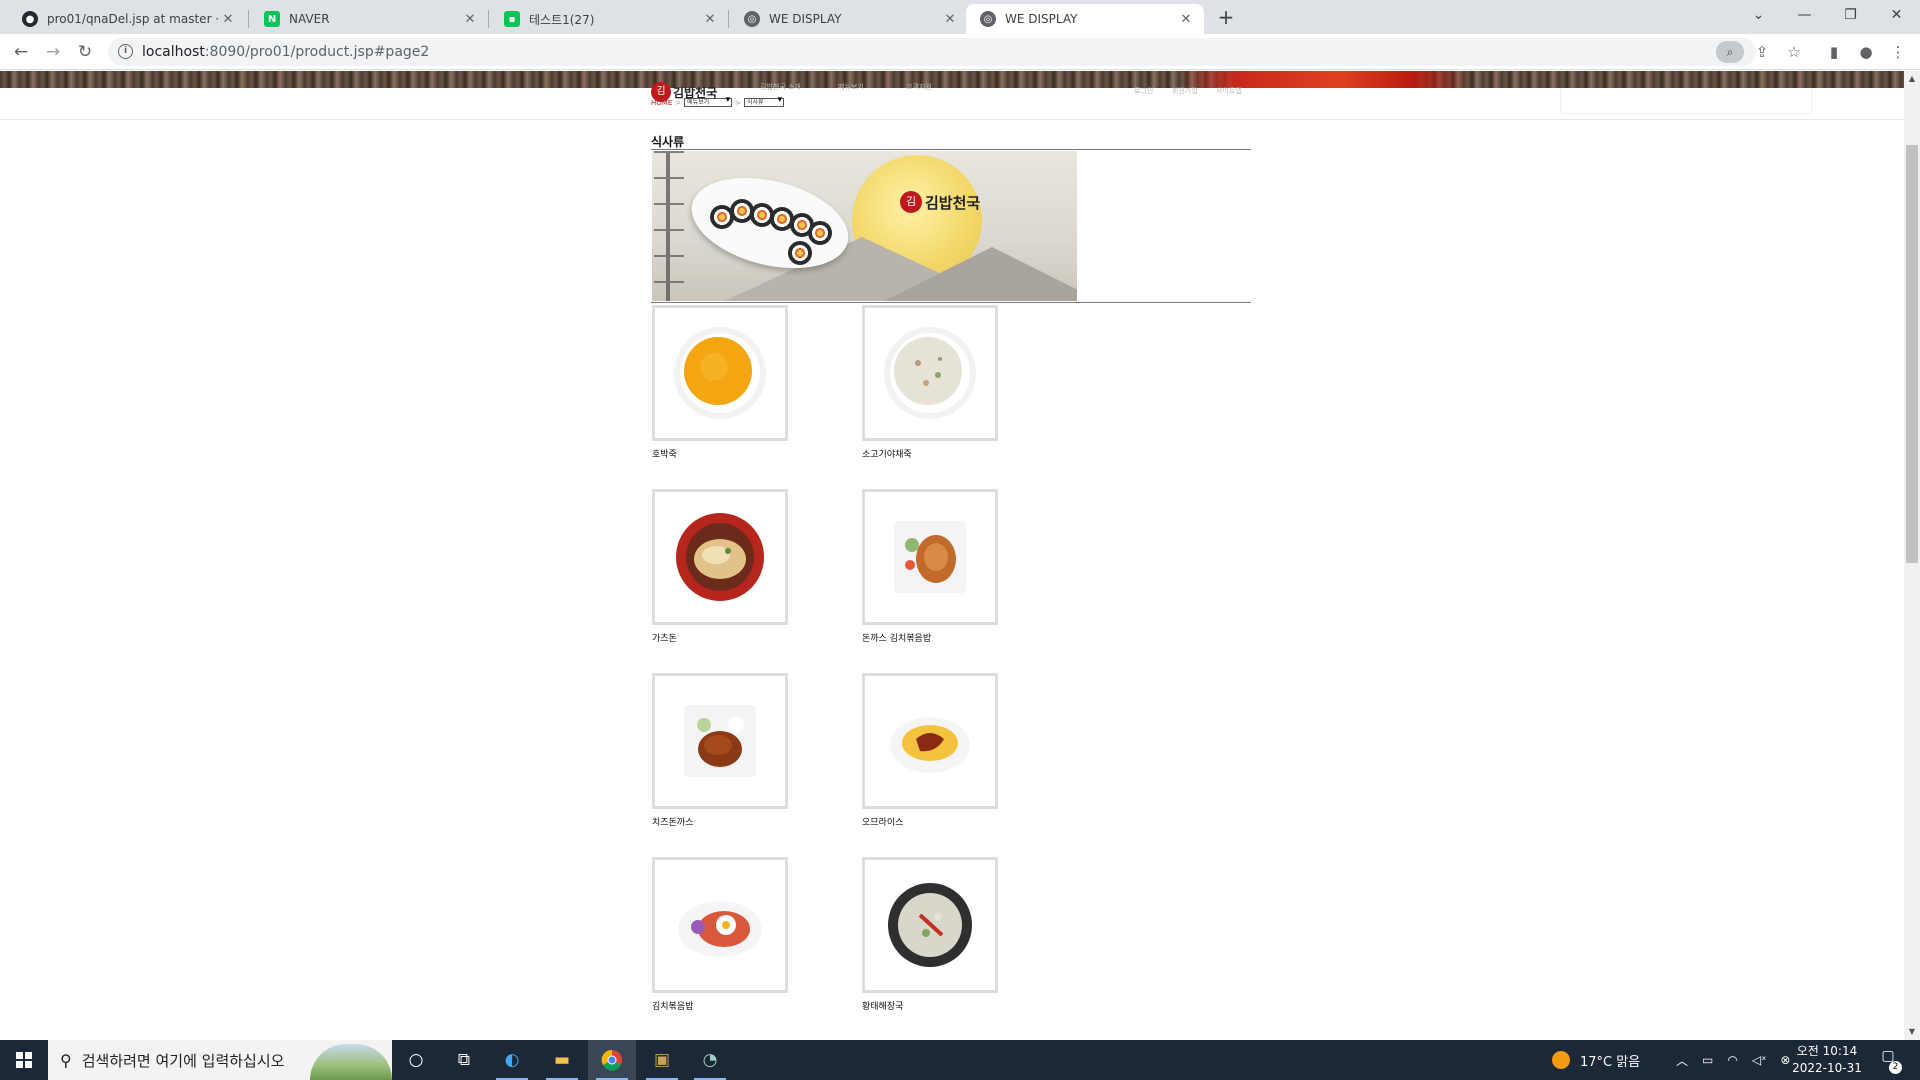 The height and width of the screenshot is (1080, 1920). I want to click on product-card: 가츠돈, so click(722, 566).